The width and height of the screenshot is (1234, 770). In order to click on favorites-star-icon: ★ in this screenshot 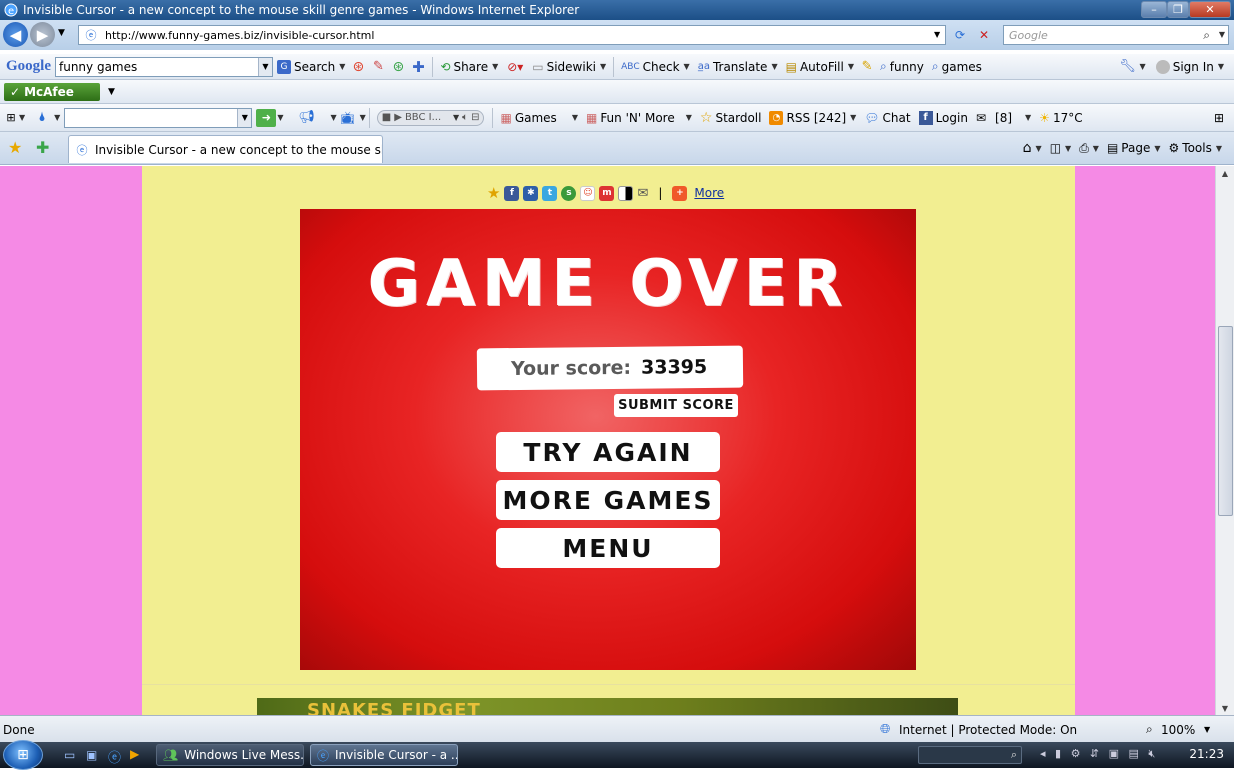, I will do `click(15, 147)`.